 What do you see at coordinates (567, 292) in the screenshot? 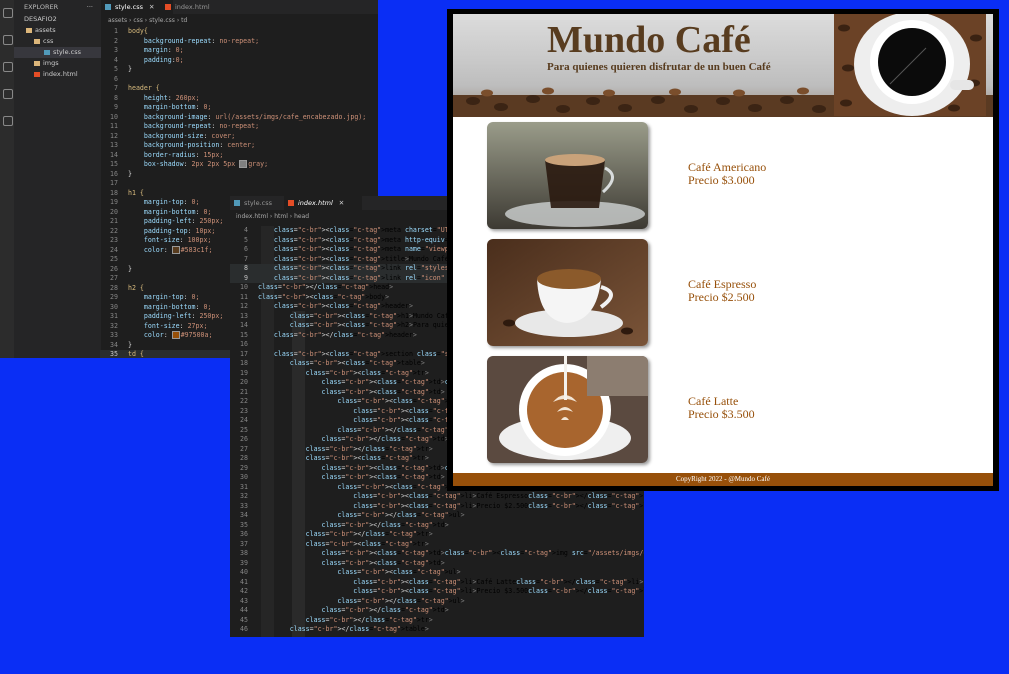
I see `product-image-espresso` at bounding box center [567, 292].